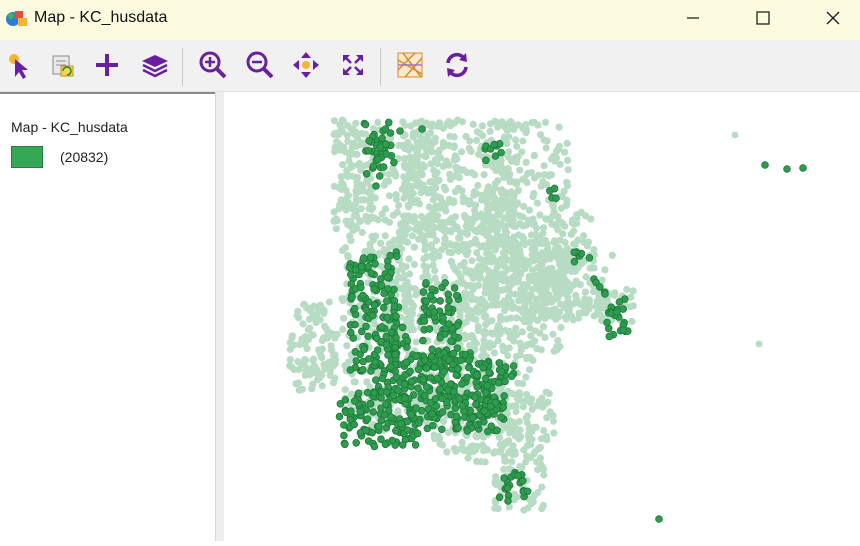  I want to click on close-icon, so click(833, 18).